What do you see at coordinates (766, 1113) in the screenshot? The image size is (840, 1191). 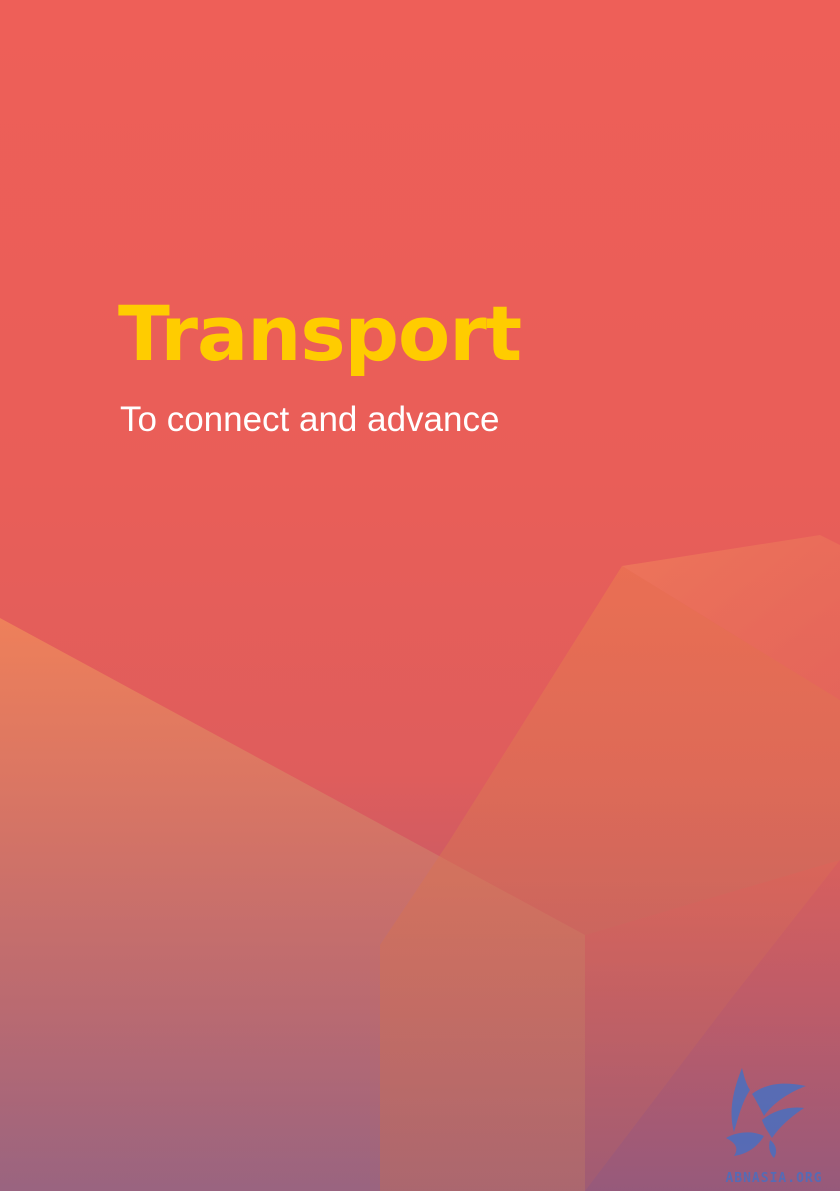 I see `bird-logo-icon` at bounding box center [766, 1113].